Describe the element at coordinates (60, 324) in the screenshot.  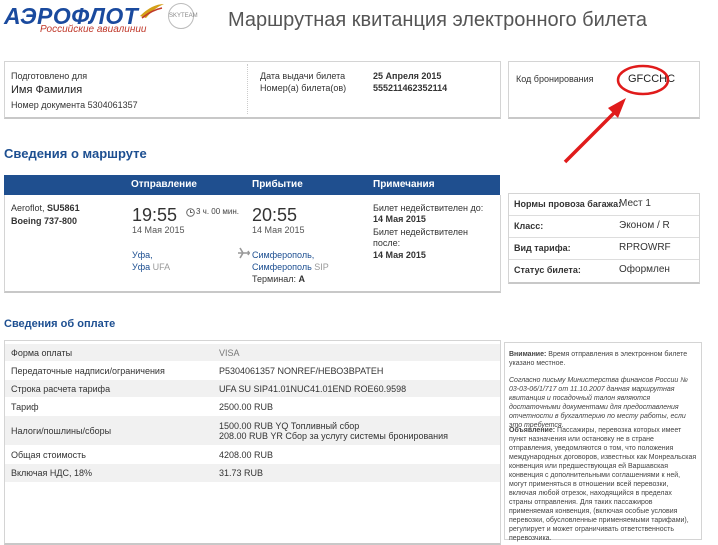
I see `payment-section-title: Сведения об оплате` at that location.